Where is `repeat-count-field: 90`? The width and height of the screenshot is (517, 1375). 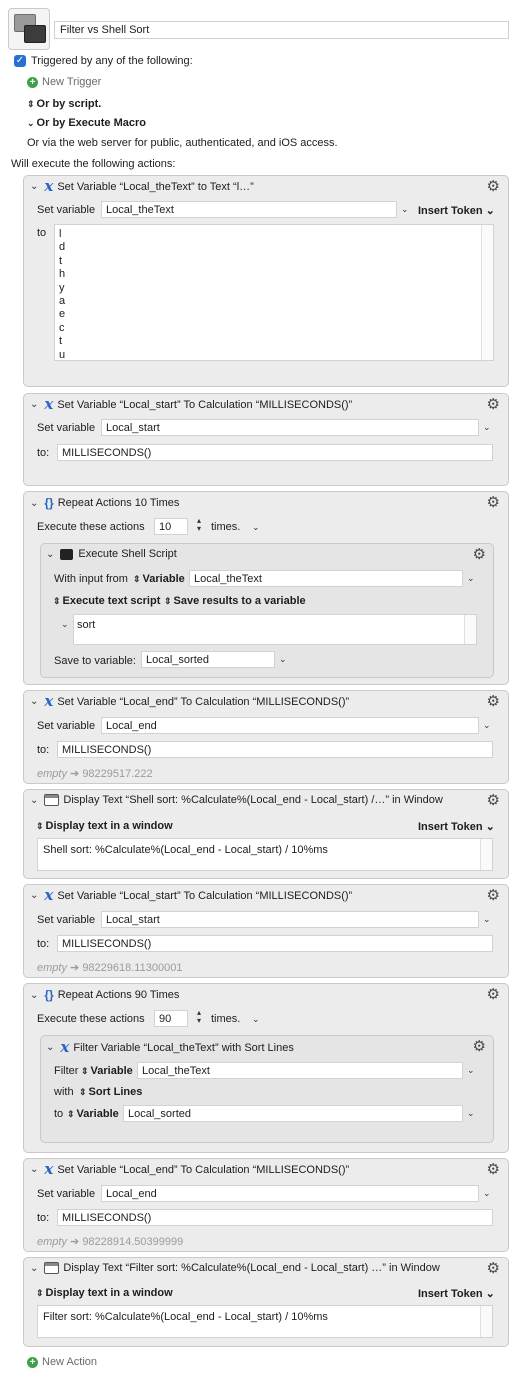 repeat-count-field: 90 is located at coordinates (171, 1018).